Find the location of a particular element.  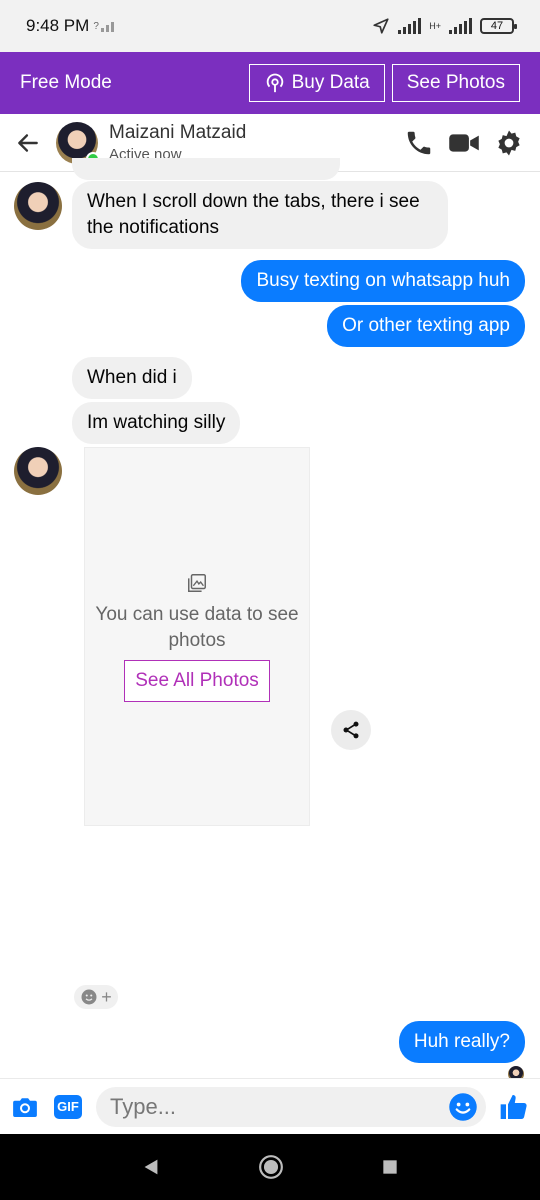

buy-data-label: Buy Data is located at coordinates (330, 82).